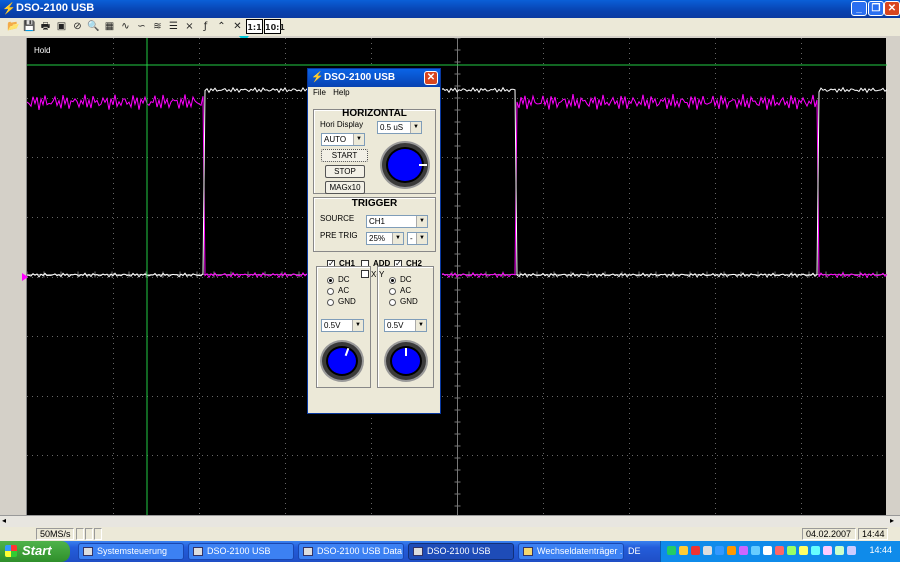 This screenshot has height=562, width=900. Describe the element at coordinates (13, 26) in the screenshot. I see `open-icon: 📂` at that location.